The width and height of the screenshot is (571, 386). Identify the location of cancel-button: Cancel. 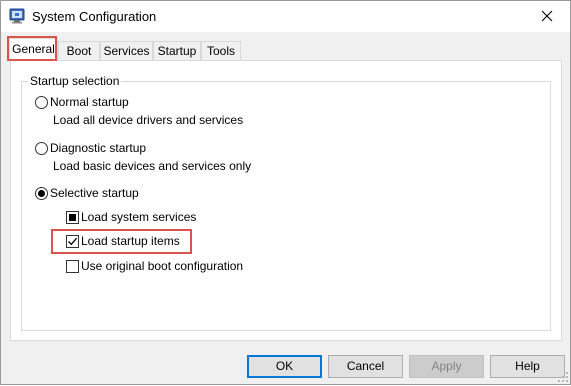
(365, 366).